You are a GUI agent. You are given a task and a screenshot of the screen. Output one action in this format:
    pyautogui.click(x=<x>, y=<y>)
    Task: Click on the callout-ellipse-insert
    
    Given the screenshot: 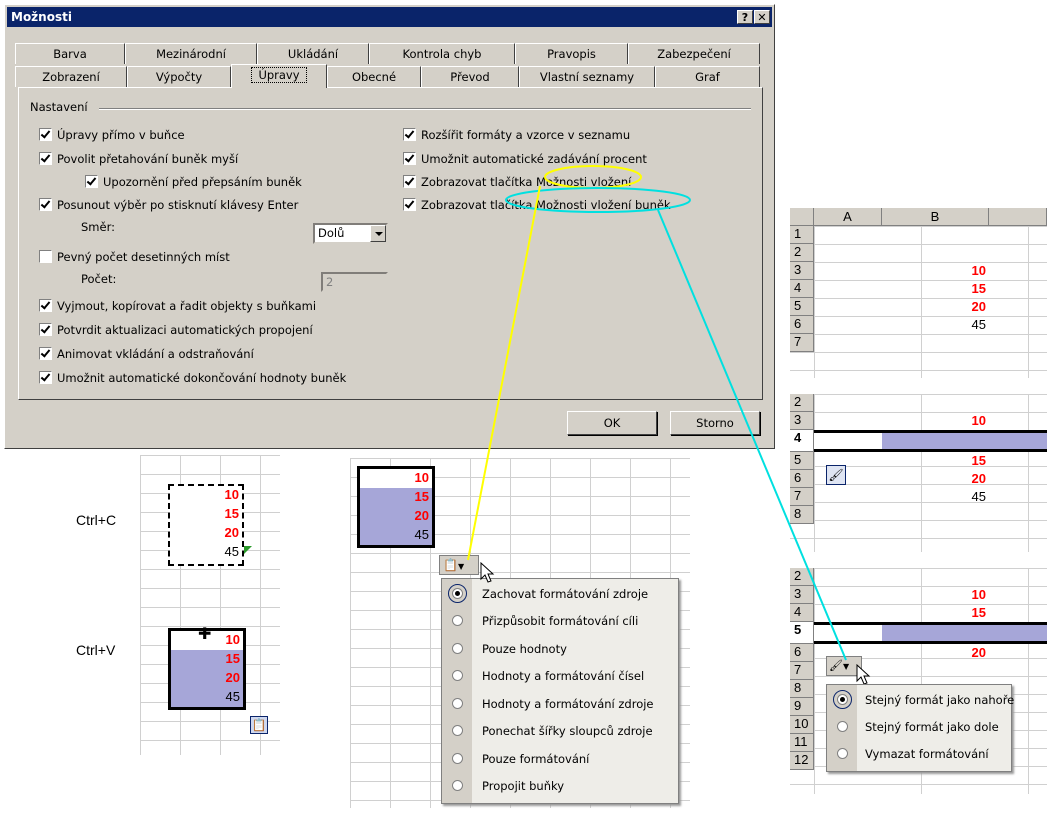 What is the action you would take?
    pyautogui.click(x=598, y=200)
    